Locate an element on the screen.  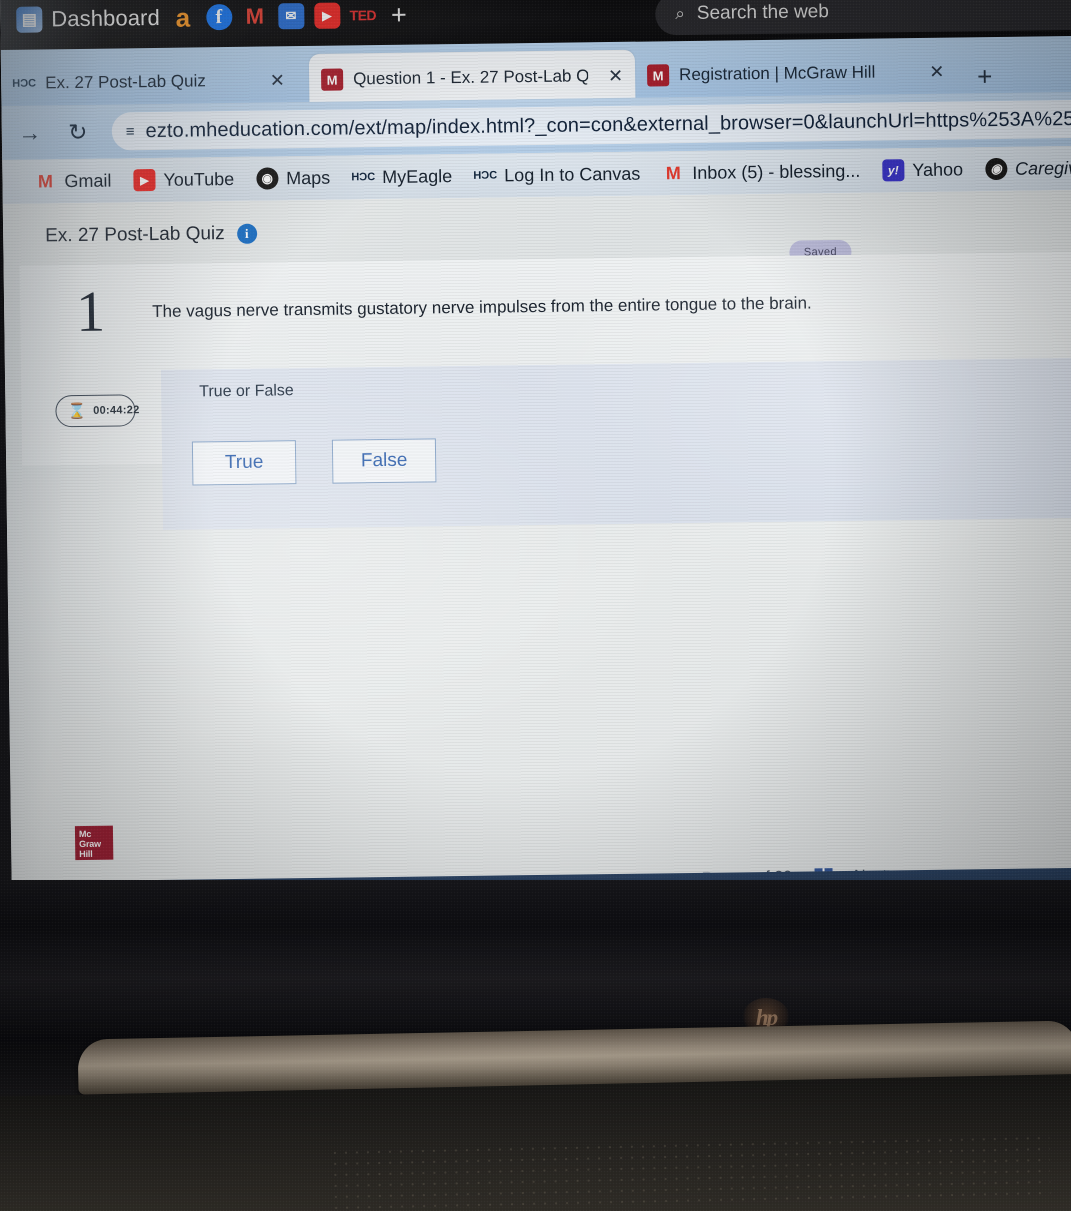
bookmark-label: Yahoo is located at coordinates (938, 169).